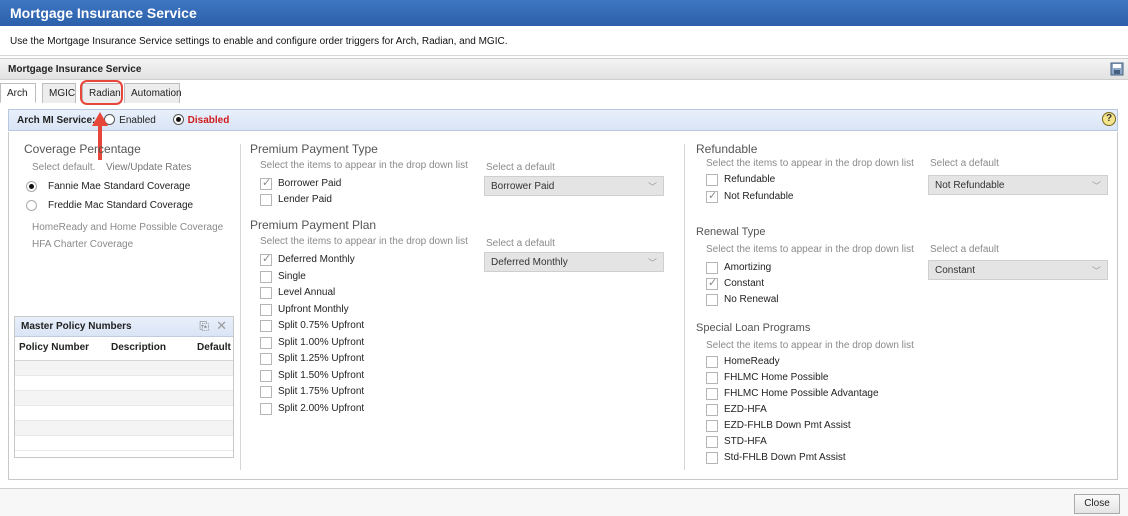  I want to click on refundable-select-value: Not Refundable, so click(970, 185).